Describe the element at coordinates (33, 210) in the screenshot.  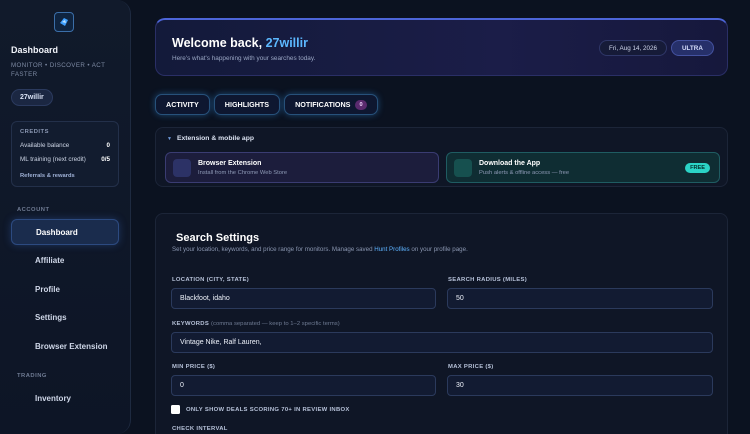
I see `section-label-account: ACCOUNT` at that location.